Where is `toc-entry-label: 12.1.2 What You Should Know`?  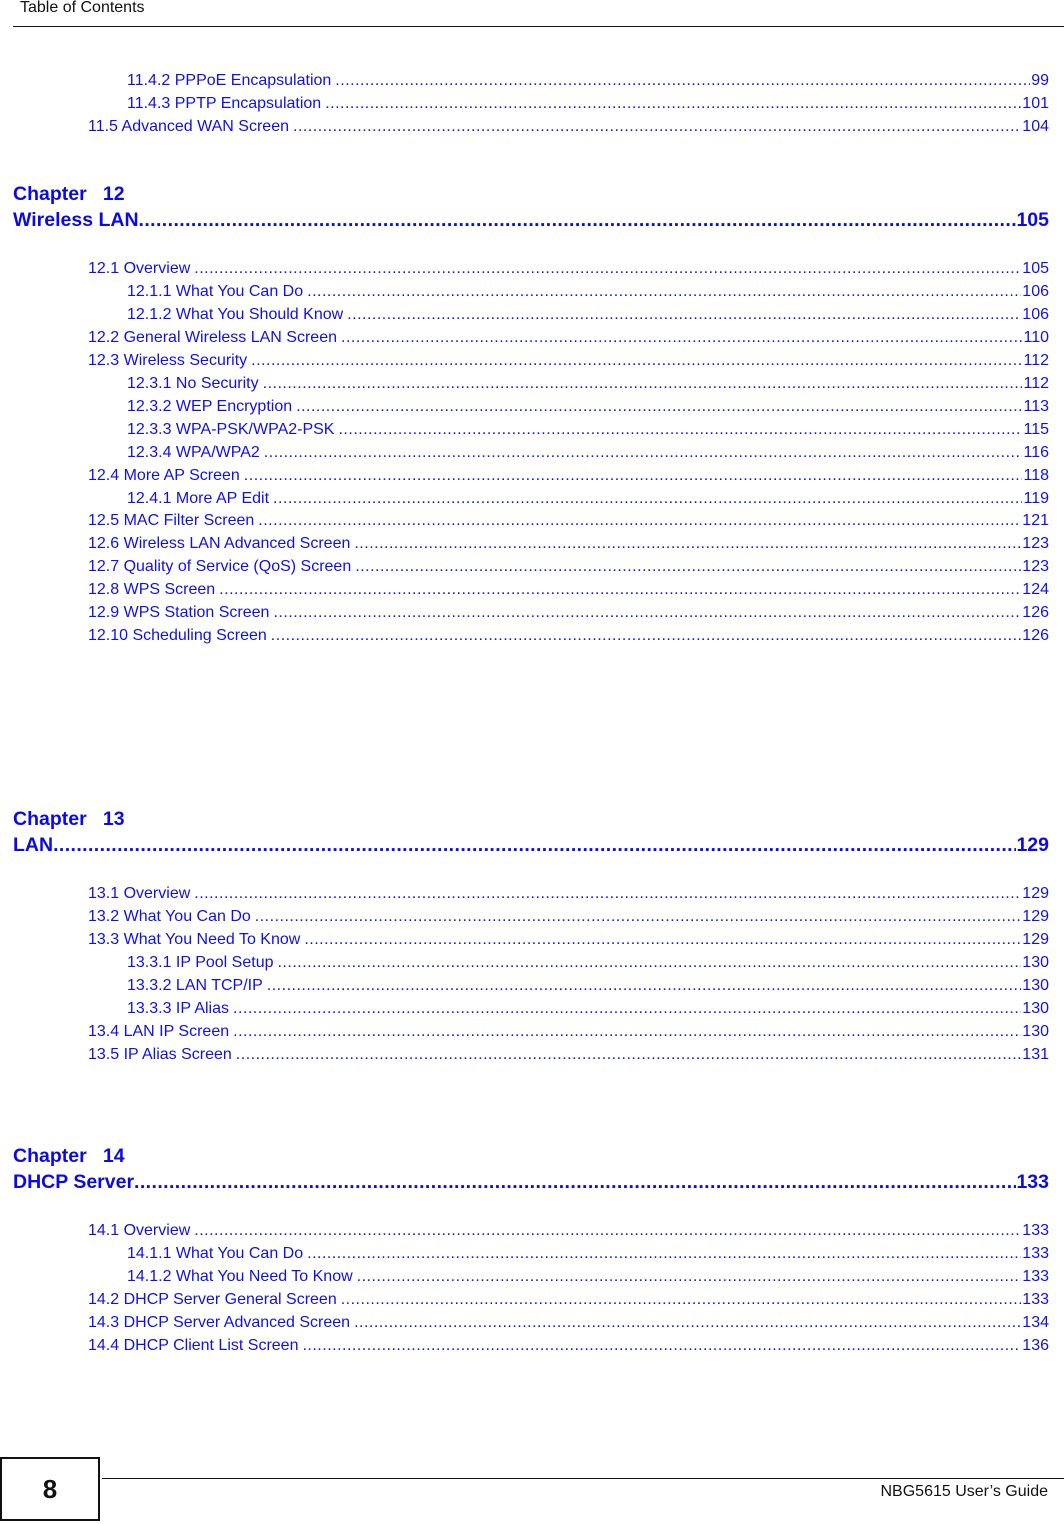
toc-entry-label: 12.1.2 What You Should Know is located at coordinates (237, 315).